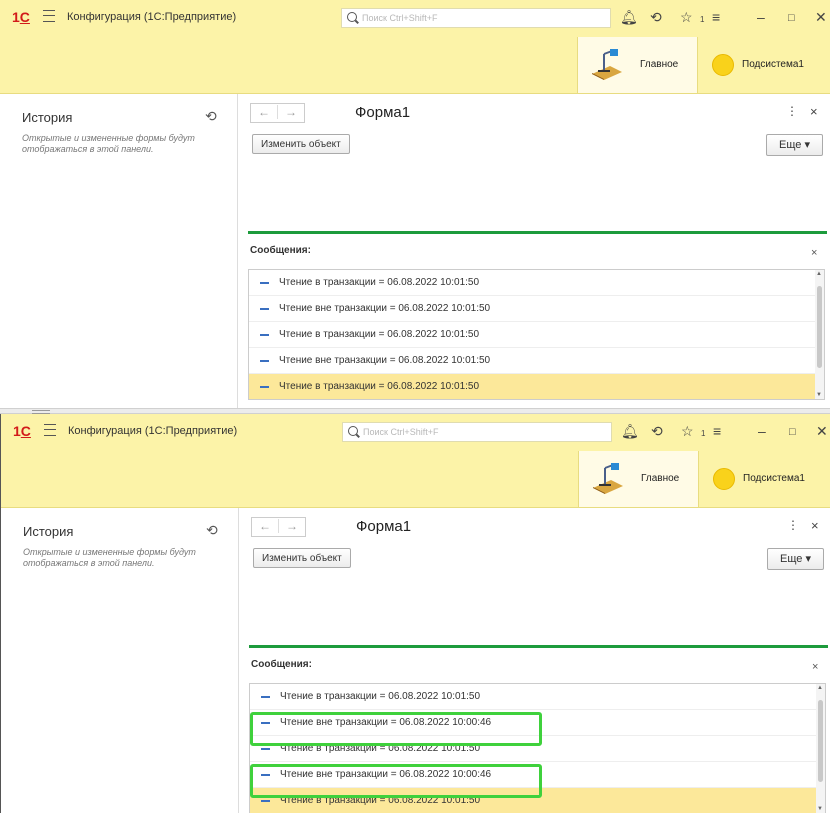 Image resolution: width=830 pixels, height=813 pixels. Describe the element at coordinates (153, 431) in the screenshot. I see `app-title: Конфигурация (1С:Предприятие)` at that location.